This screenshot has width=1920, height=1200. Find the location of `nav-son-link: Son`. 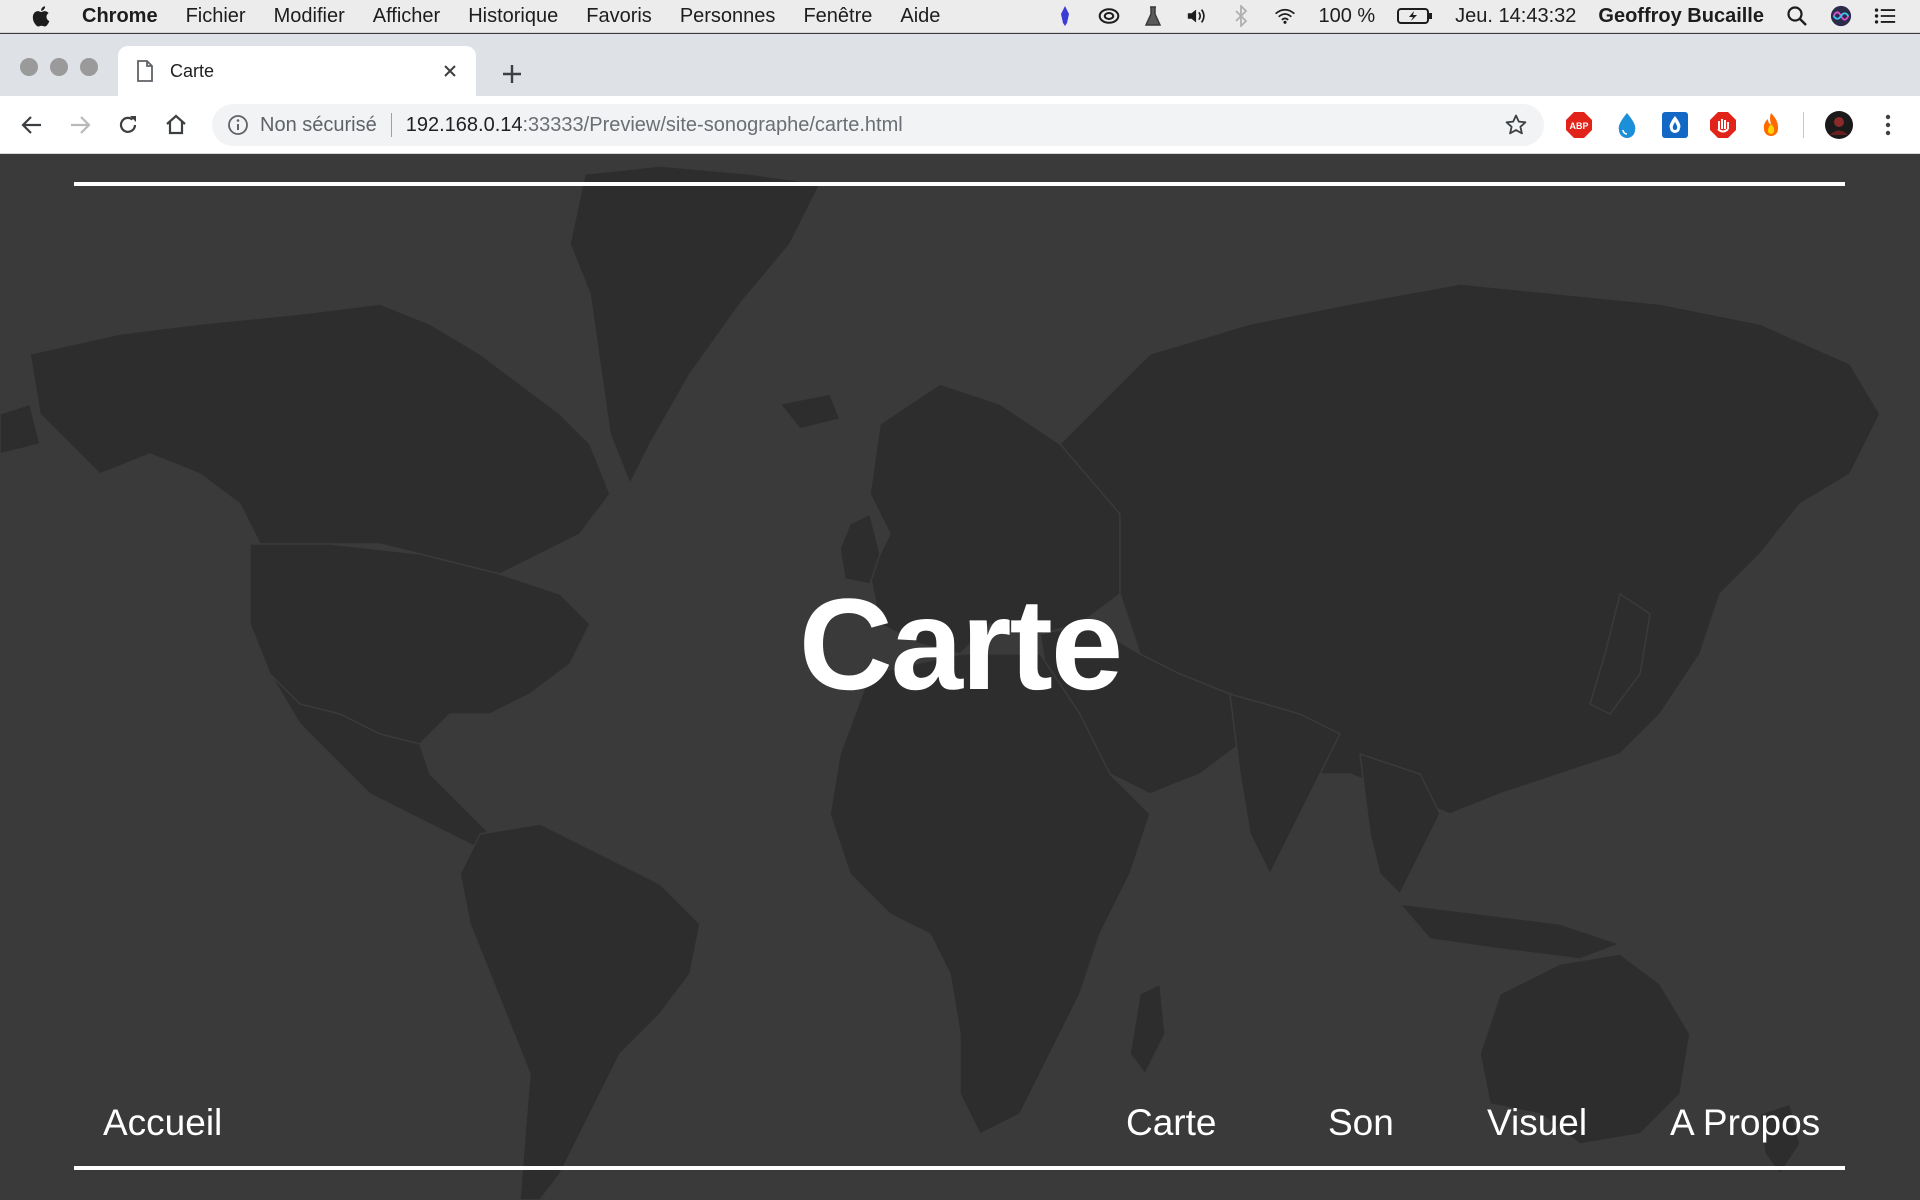

nav-son-link: Son is located at coordinates (1361, 1123).